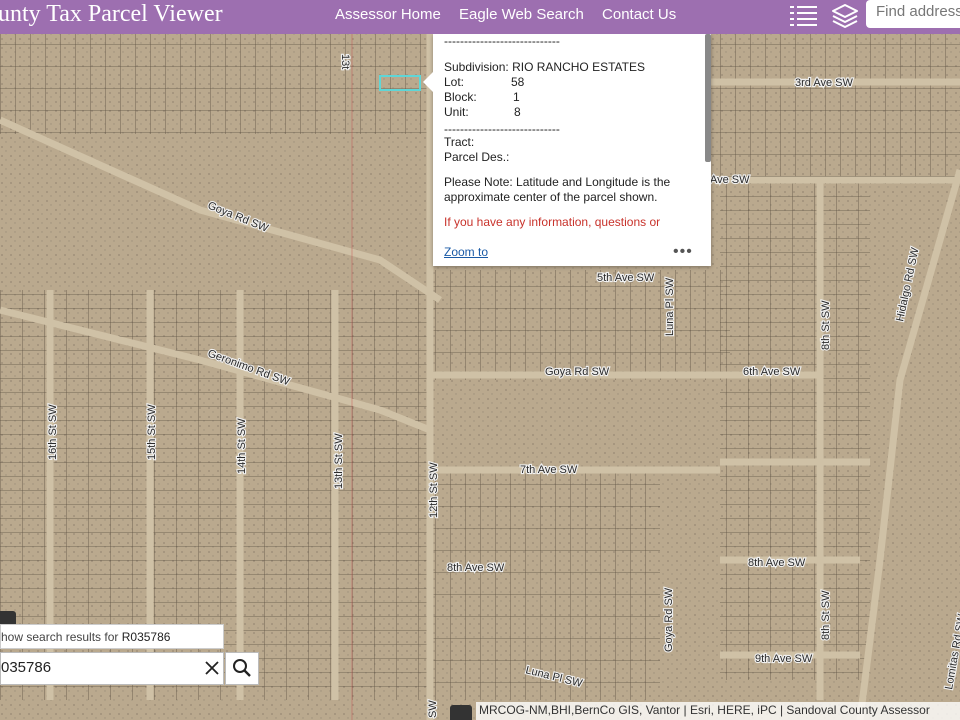  I want to click on street-8th-ave-east: 8th Ave SW, so click(777, 563).